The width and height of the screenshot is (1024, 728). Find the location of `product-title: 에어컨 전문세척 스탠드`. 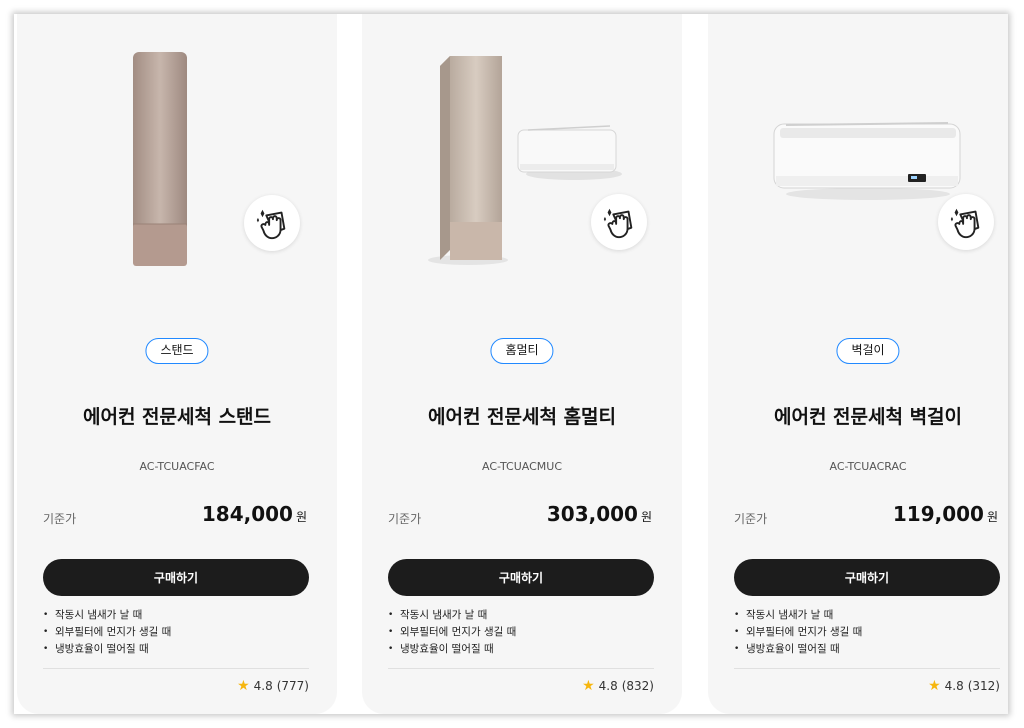

product-title: 에어컨 전문세척 스탠드 is located at coordinates (177, 417).